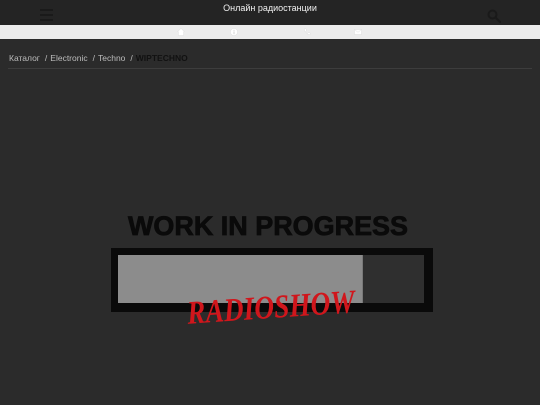 This screenshot has width=540, height=405. Describe the element at coordinates (234, 32) in the screenshot. I see `info-icon` at that location.